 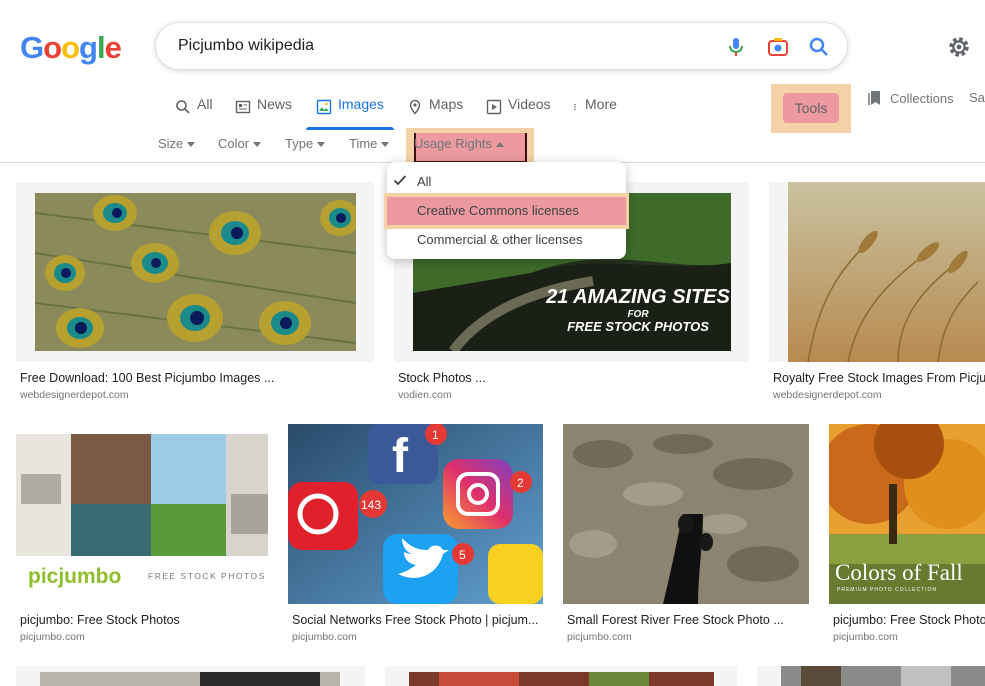 I want to click on search-box: Picjumbo wikipedia, so click(x=501, y=46).